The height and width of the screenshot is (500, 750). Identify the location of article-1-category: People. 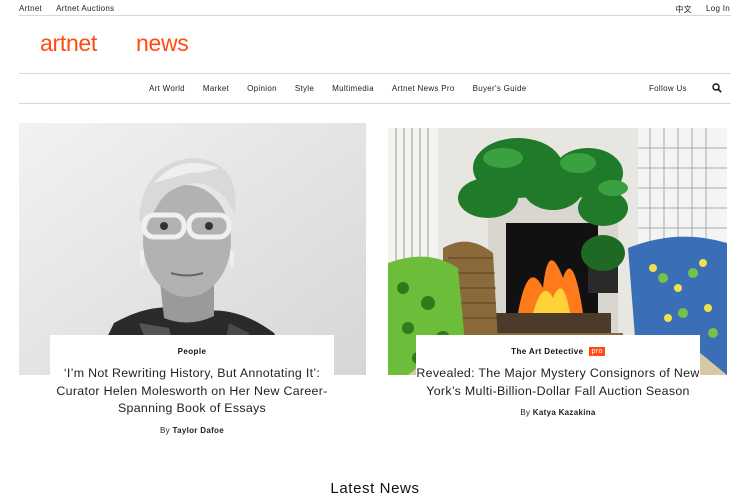
(192, 351).